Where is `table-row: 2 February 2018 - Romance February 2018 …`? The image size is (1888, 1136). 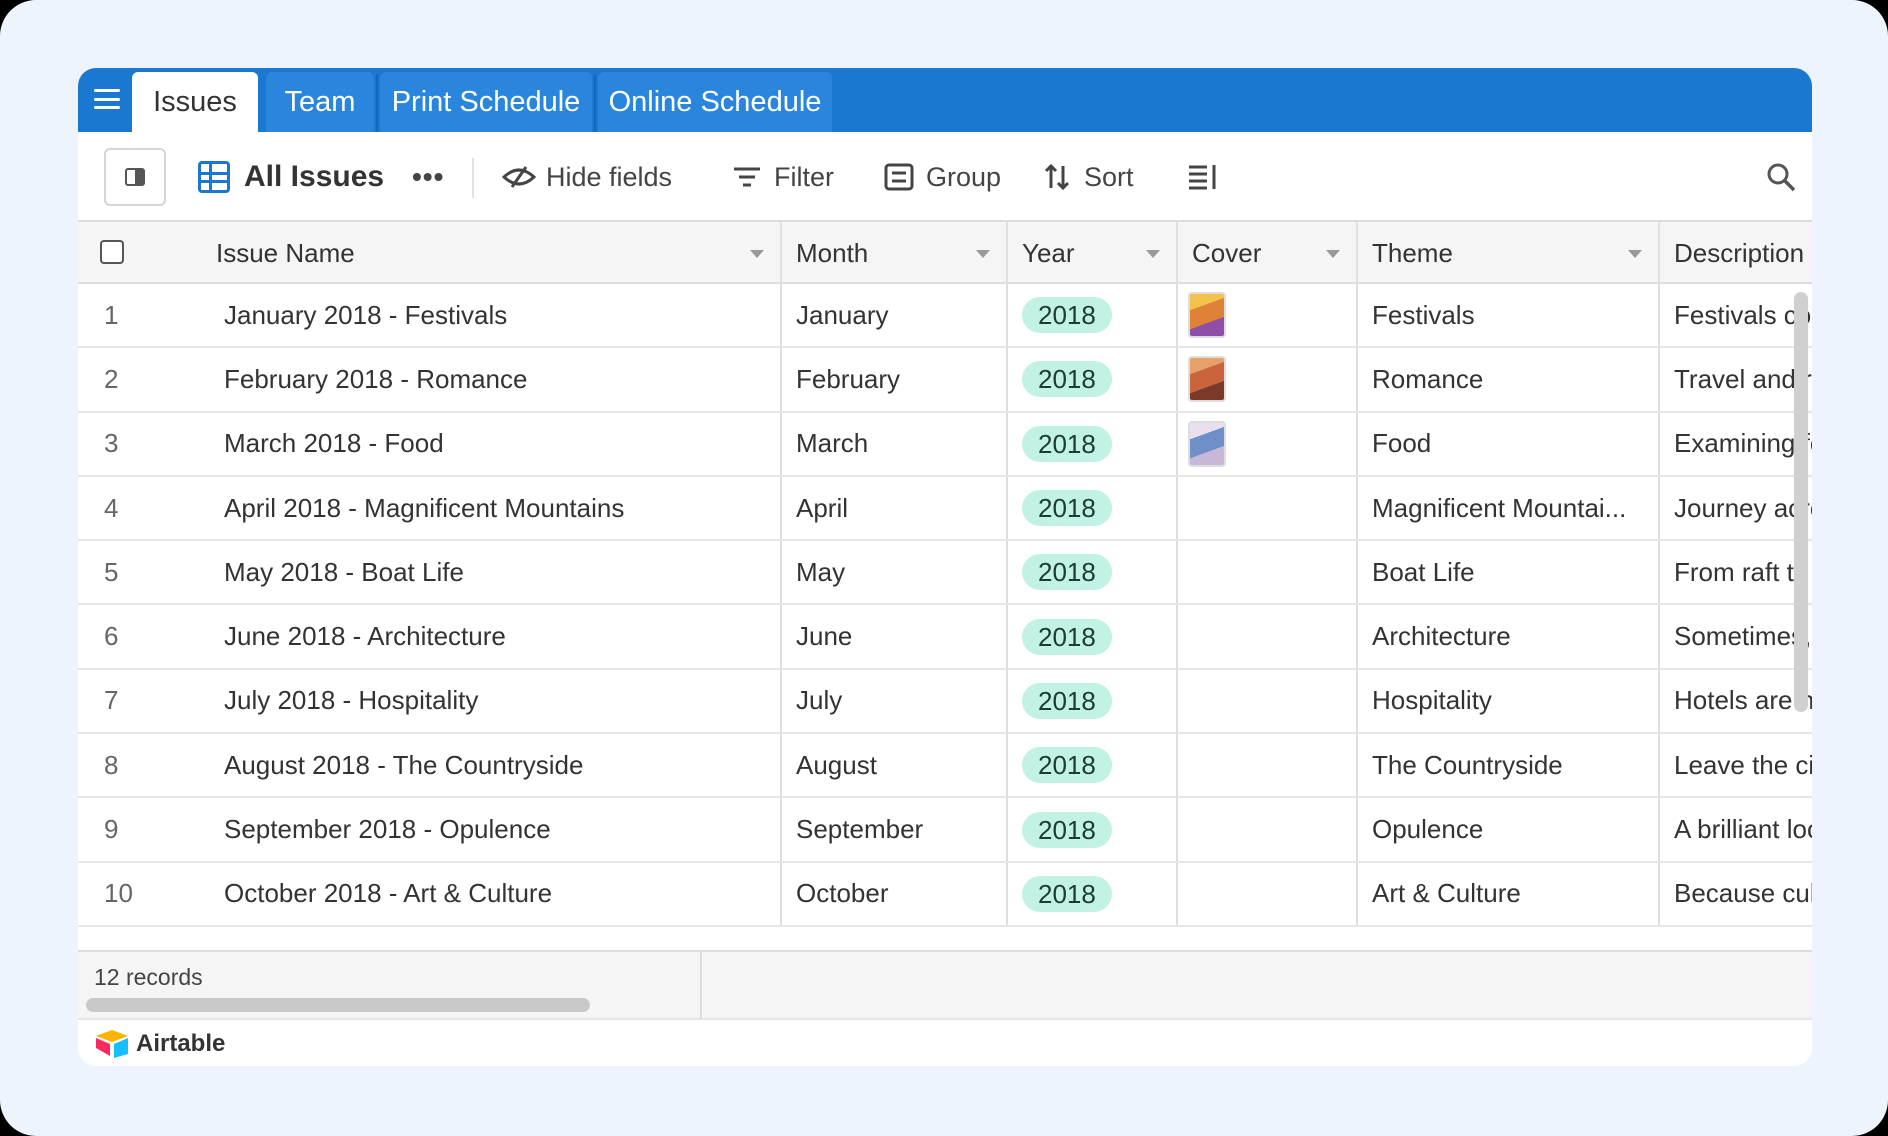
table-row: 2 February 2018 - Romance February 2018 … is located at coordinates (945, 380).